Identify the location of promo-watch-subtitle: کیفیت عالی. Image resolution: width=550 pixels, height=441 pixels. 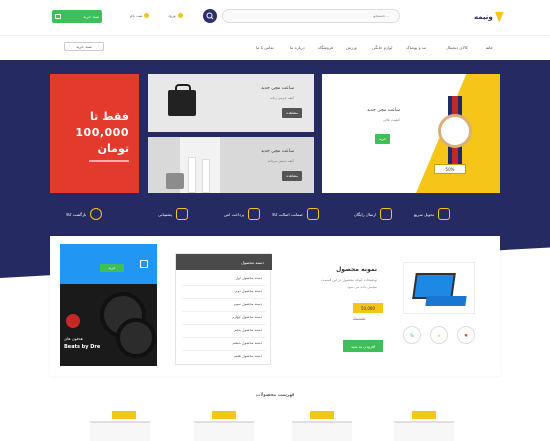
(391, 120).